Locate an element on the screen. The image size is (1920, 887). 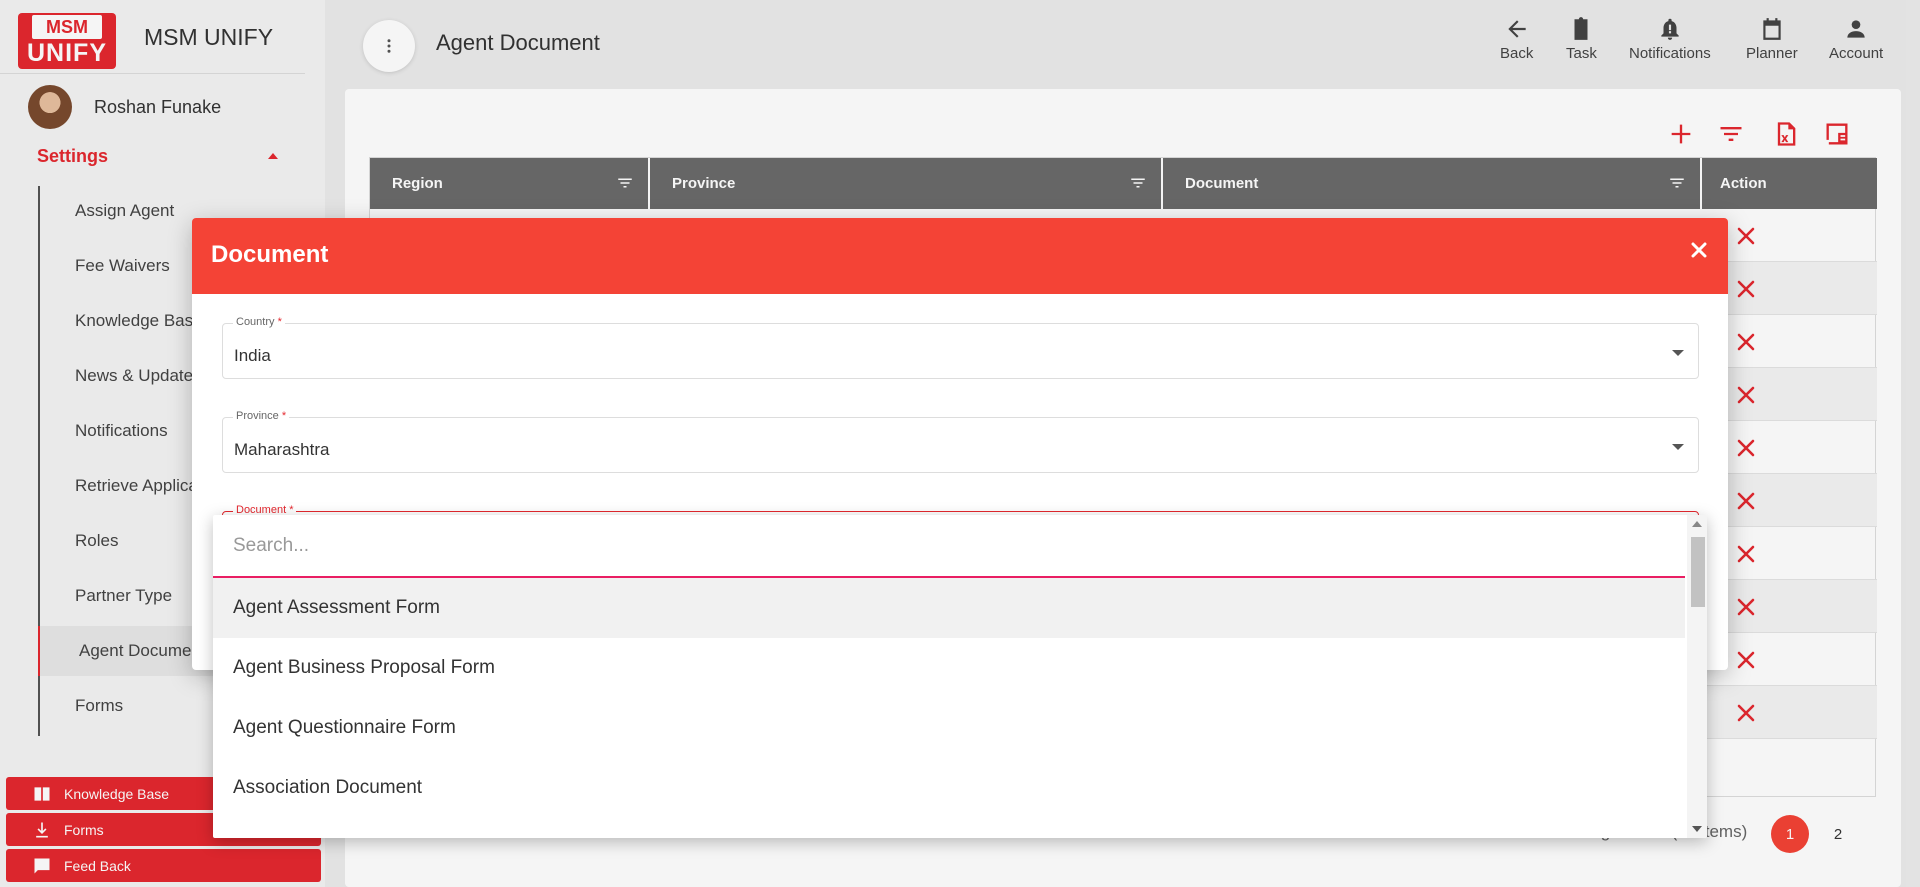
province-label: Province * is located at coordinates (261, 416).